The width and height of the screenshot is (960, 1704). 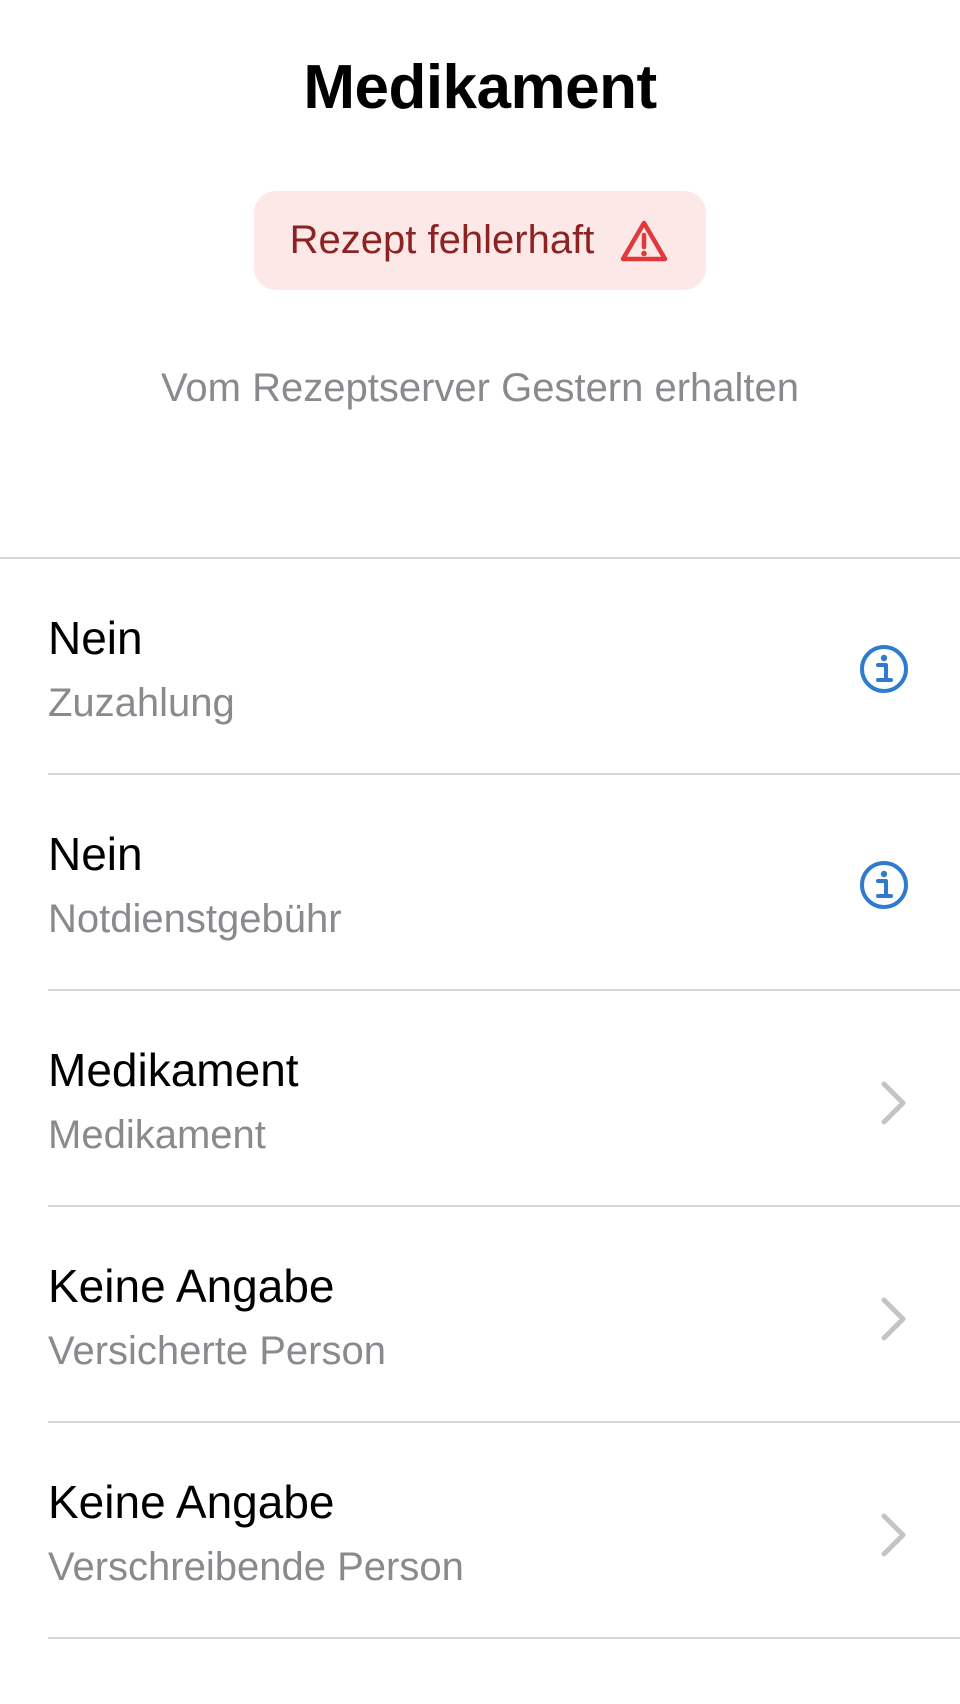 What do you see at coordinates (480, 388) in the screenshot?
I see `received-info-text: Vom Rezeptserver Gestern erhalten` at bounding box center [480, 388].